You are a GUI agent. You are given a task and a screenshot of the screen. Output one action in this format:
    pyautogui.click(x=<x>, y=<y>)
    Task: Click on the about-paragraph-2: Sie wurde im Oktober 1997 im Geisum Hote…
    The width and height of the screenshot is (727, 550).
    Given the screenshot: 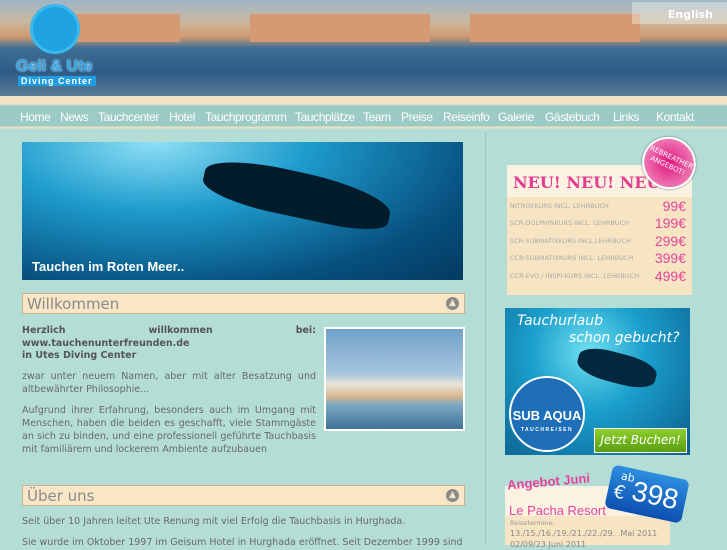 What is the action you would take?
    pyautogui.click(x=242, y=542)
    